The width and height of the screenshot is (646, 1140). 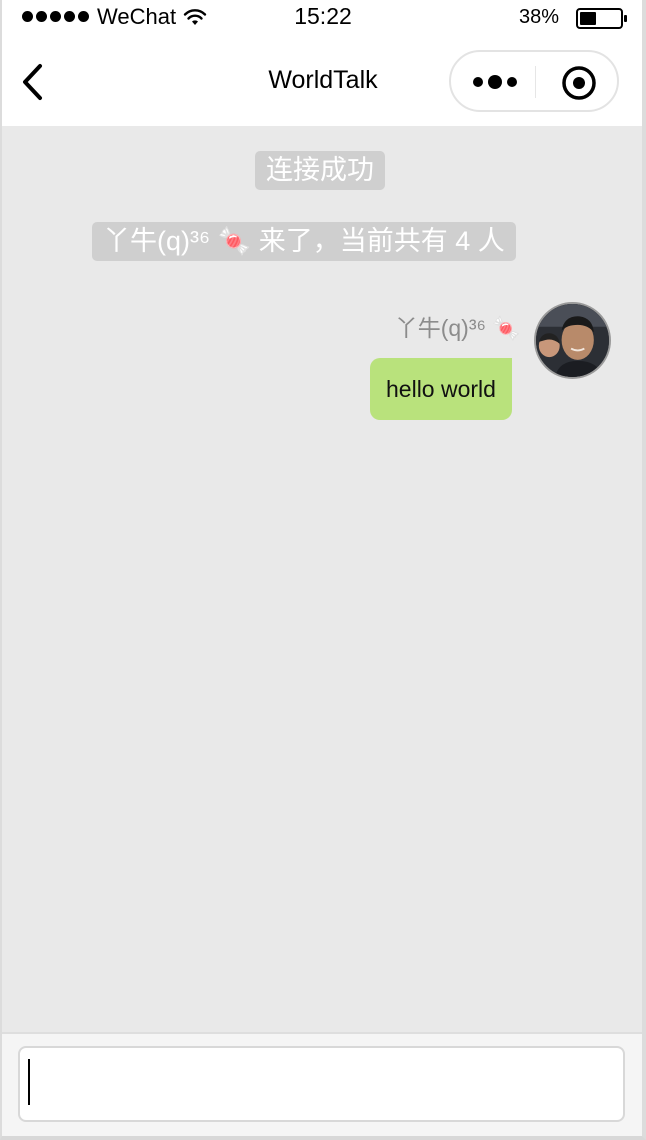 I want to click on system-message-join: 丫牛(q)³⁶ 🍬 来了，当前共有 4 人, so click(x=304, y=241).